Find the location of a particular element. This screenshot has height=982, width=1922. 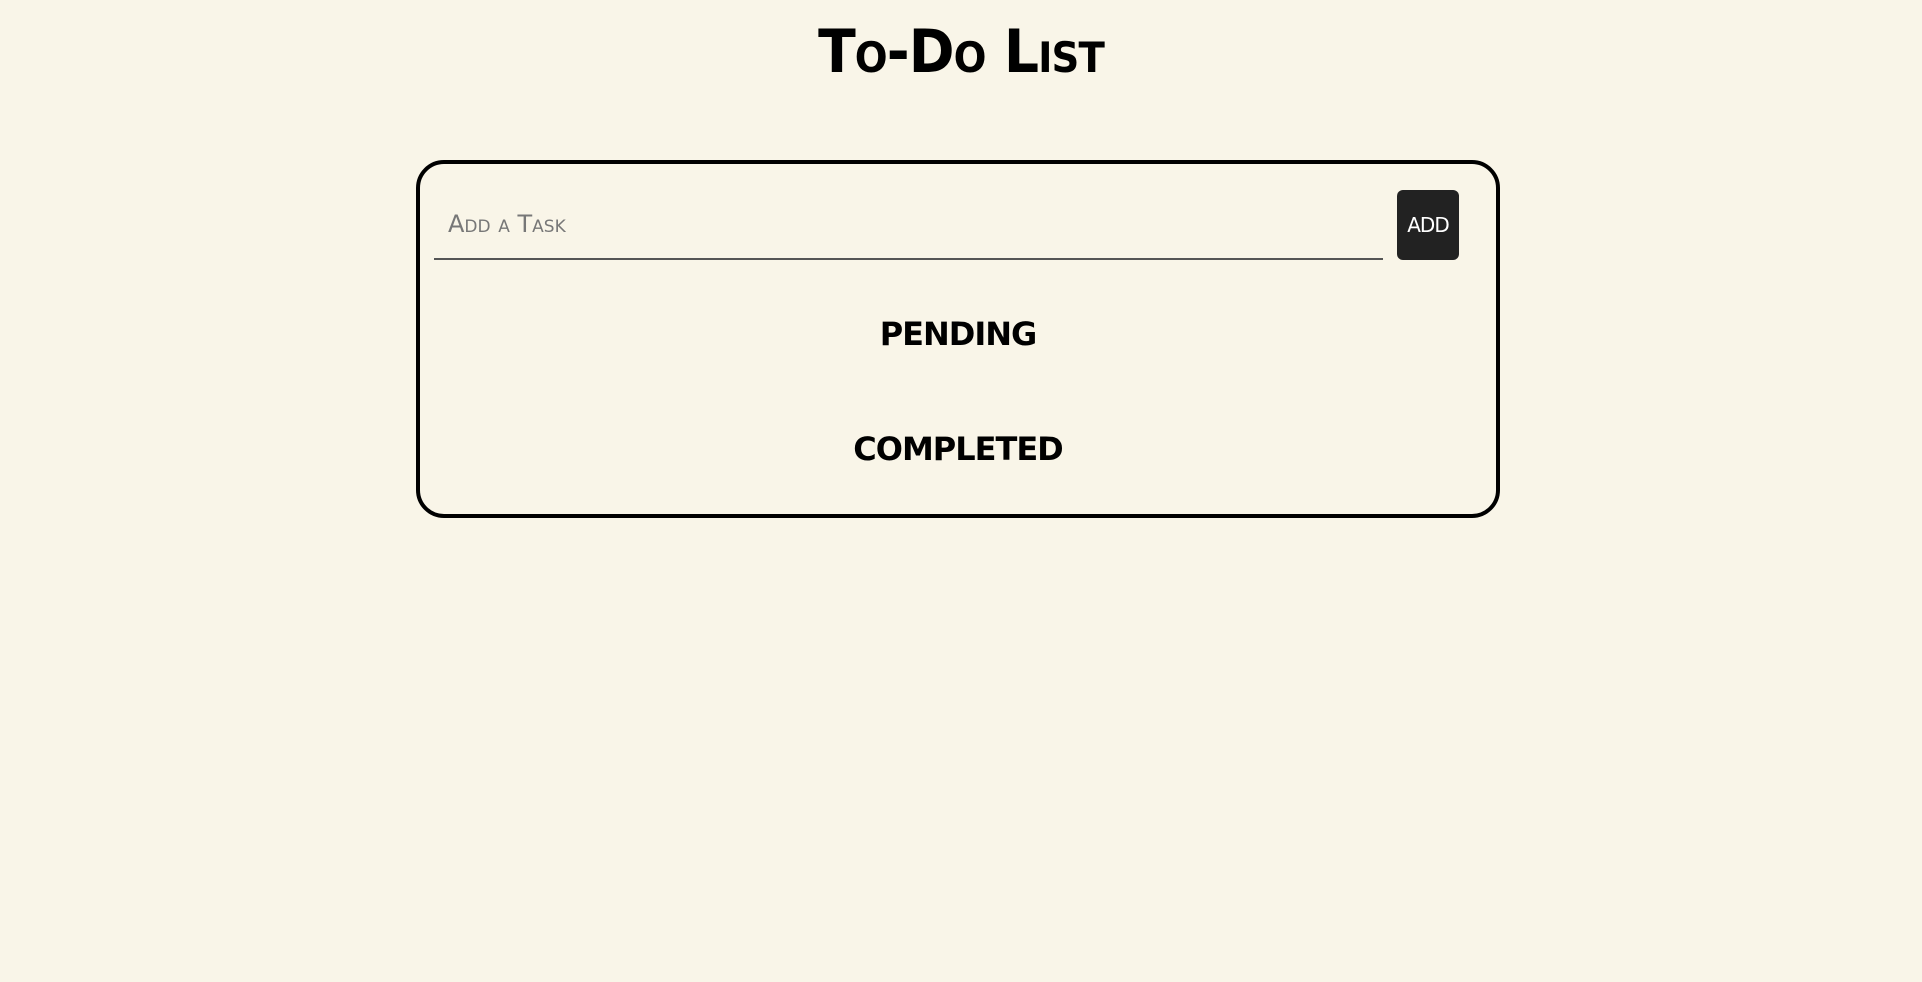

pending-heading: PENDING is located at coordinates (958, 334).